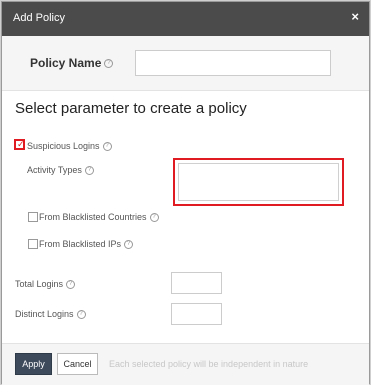 This screenshot has width=371, height=385. I want to click on total-logins-label: Total Logins?, so click(45, 284).